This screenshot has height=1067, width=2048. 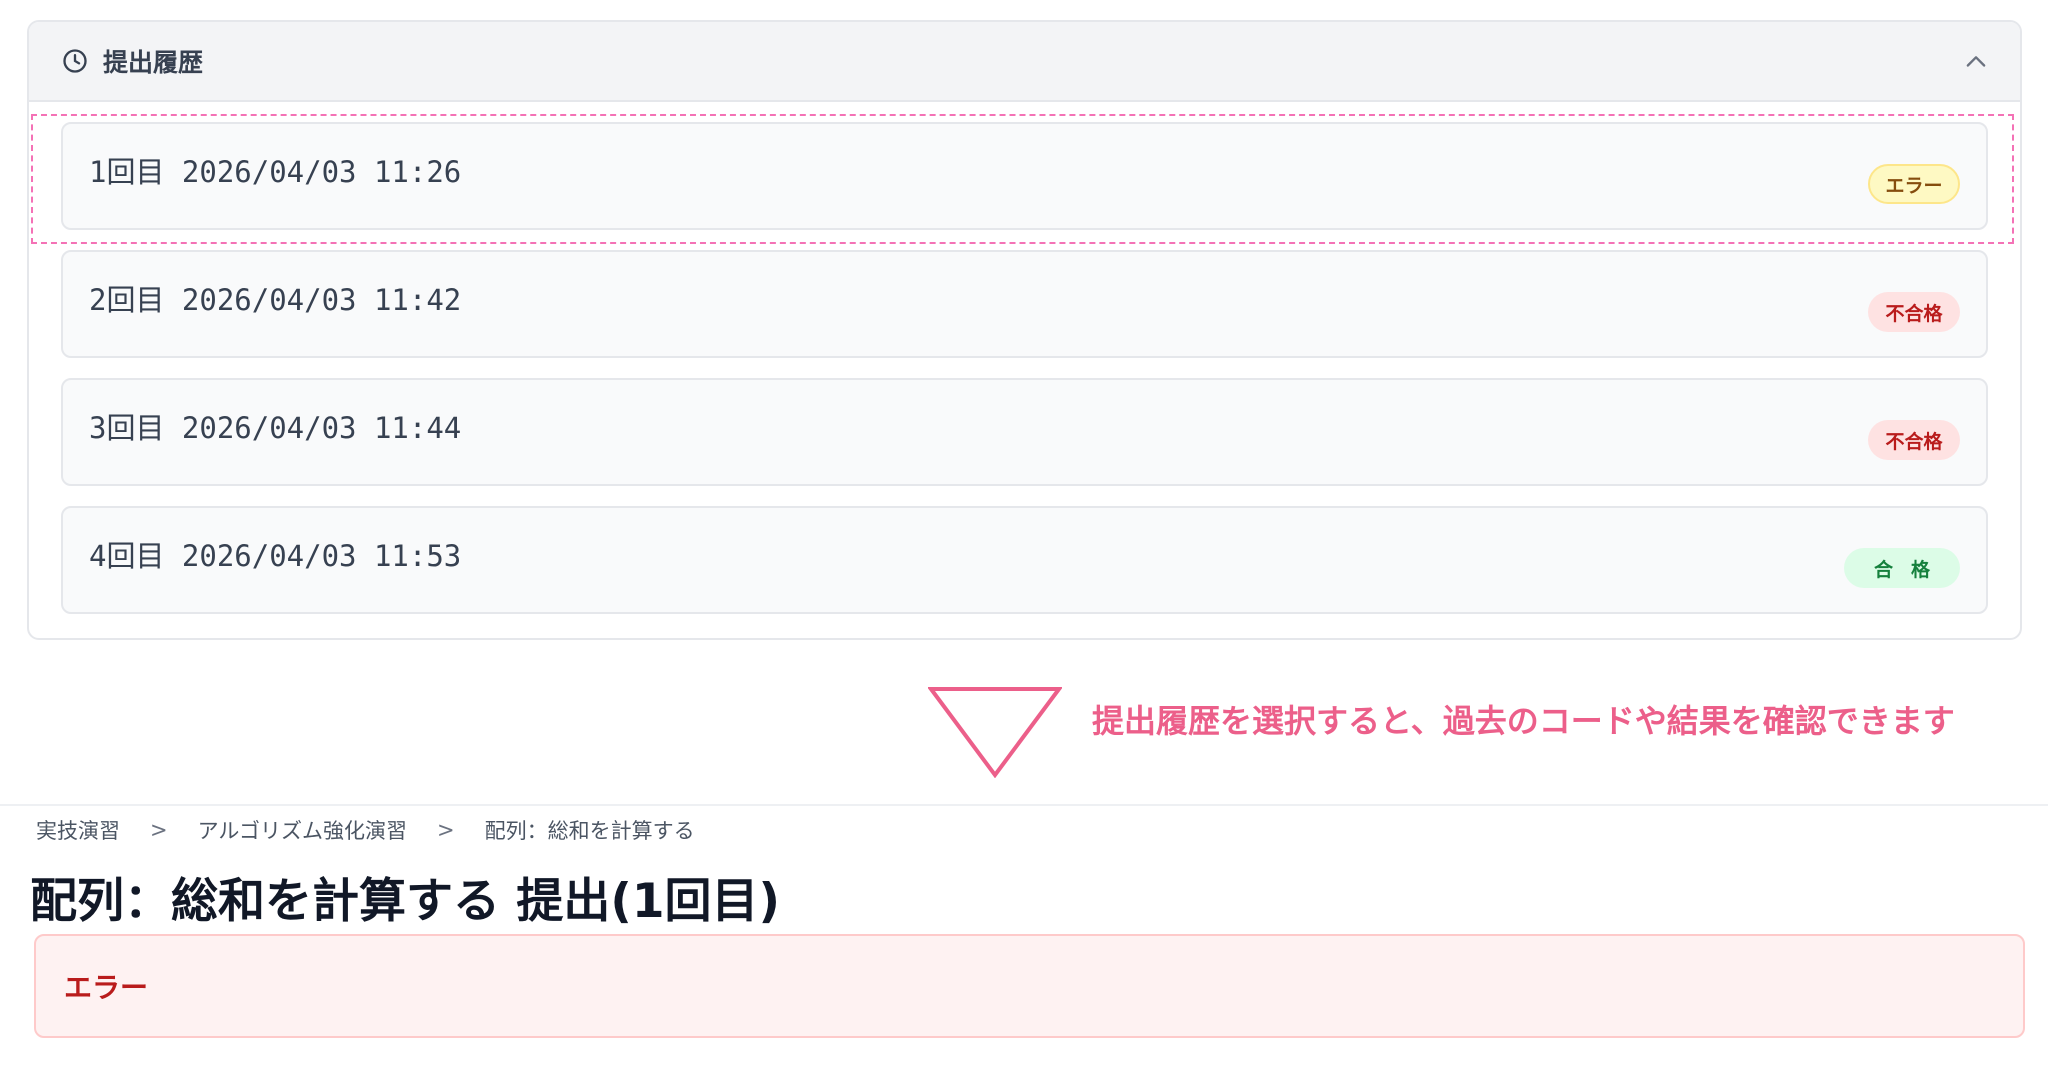 I want to click on history-item-label: 4回目 2026/04/03 11:53, so click(x=275, y=556).